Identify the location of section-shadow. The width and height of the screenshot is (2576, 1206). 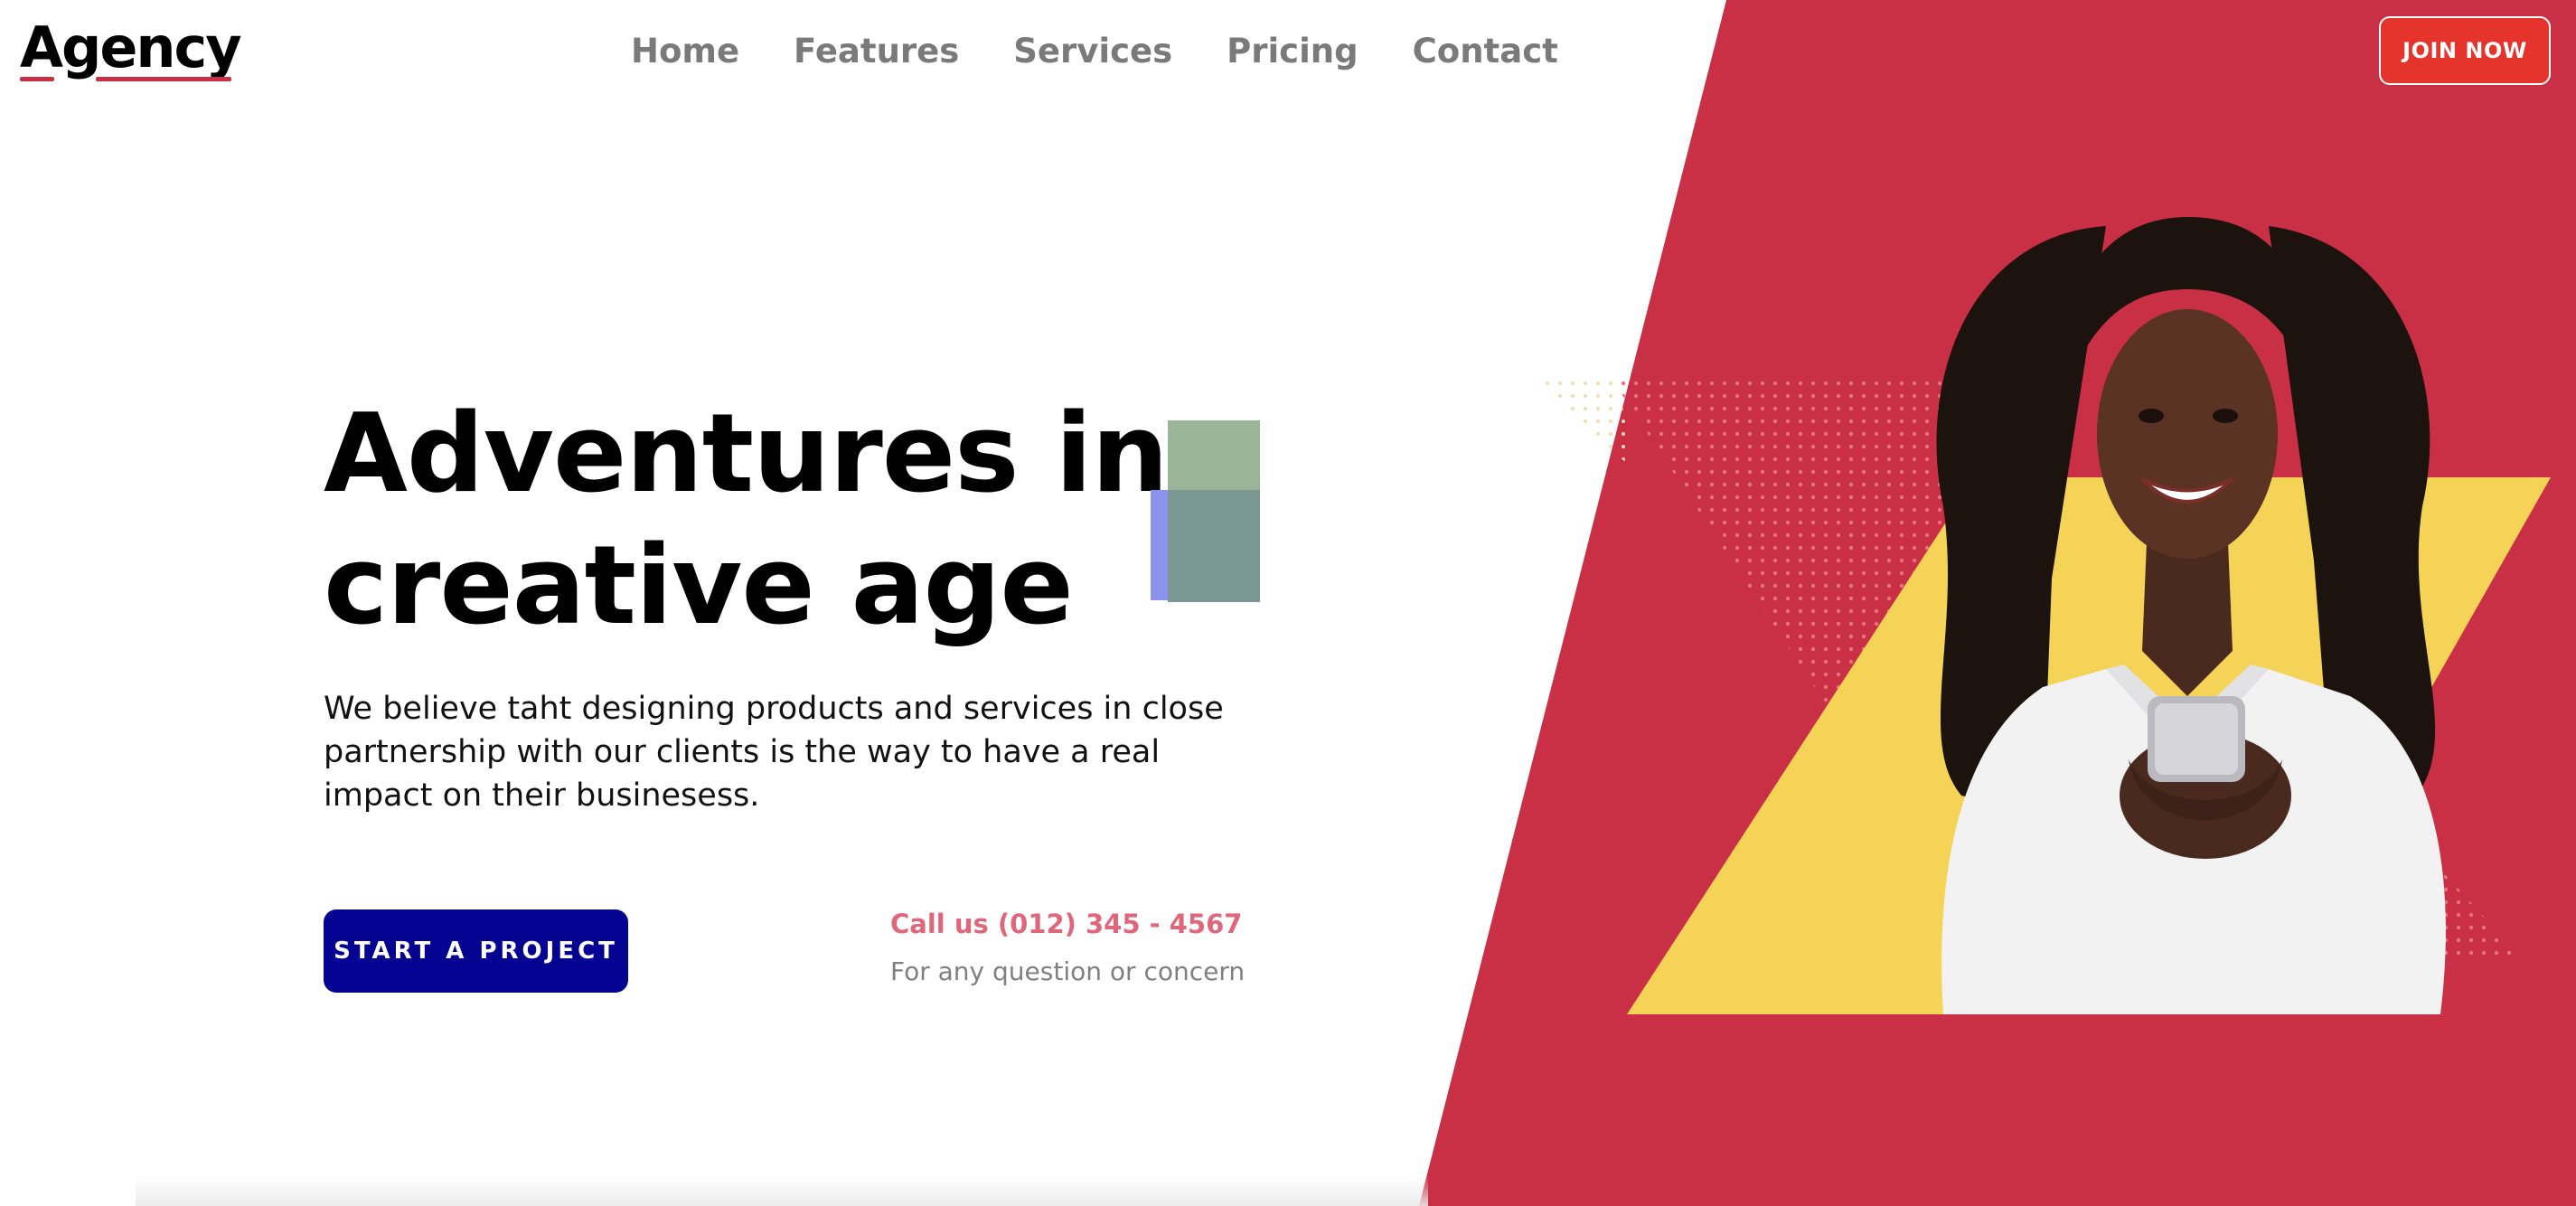
(782, 1190).